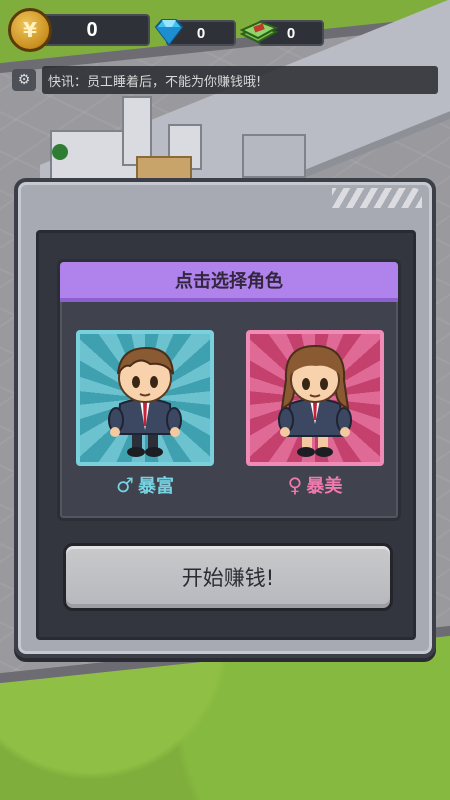  I want to click on start-button-label: 开始赚钱!, so click(228, 578).